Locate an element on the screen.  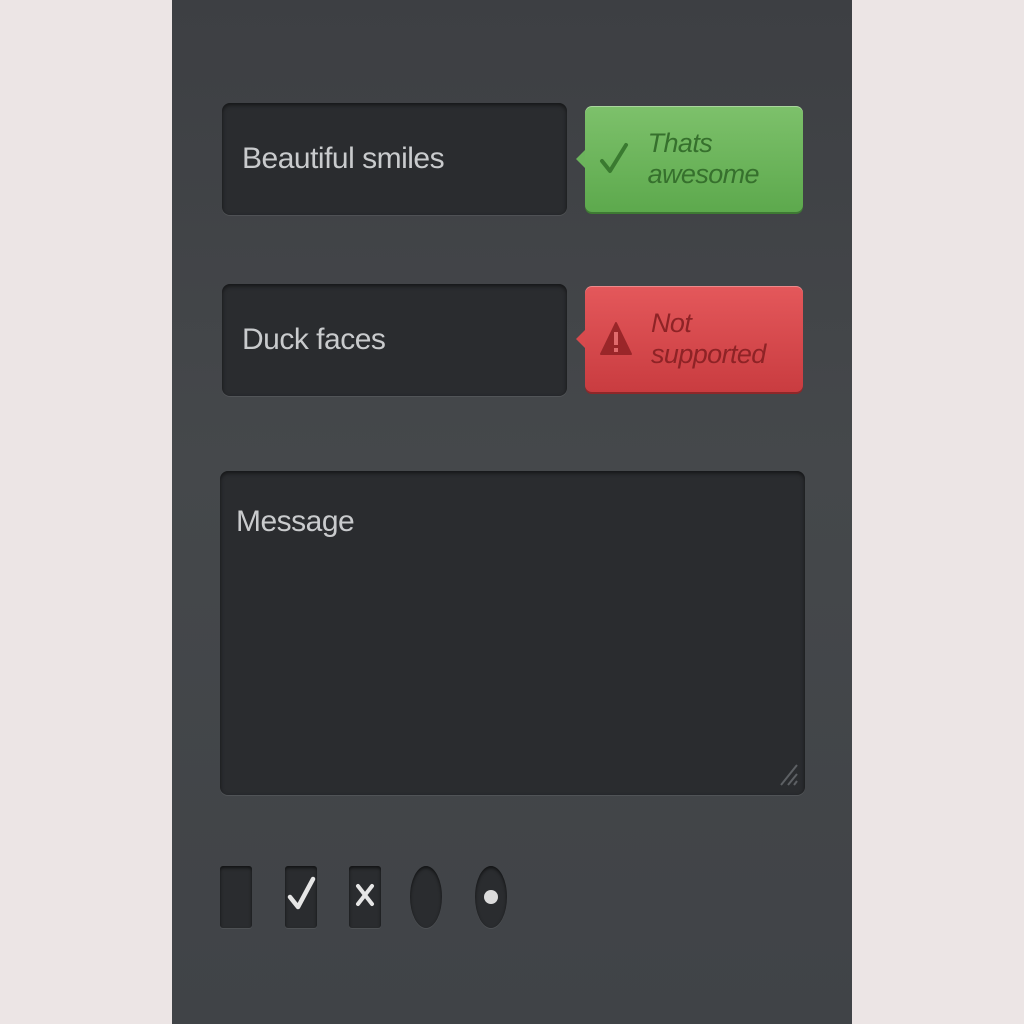
radio-dot-icon is located at coordinates (491, 897).